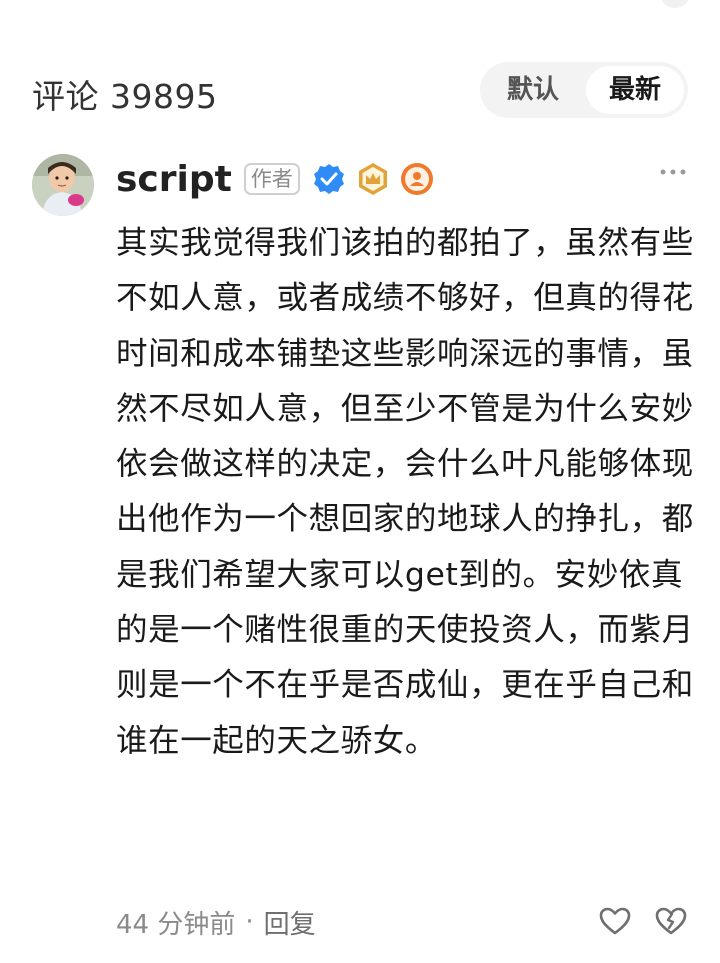 The height and width of the screenshot is (963, 720). Describe the element at coordinates (673, 172) in the screenshot. I see `more-options-icon` at that location.